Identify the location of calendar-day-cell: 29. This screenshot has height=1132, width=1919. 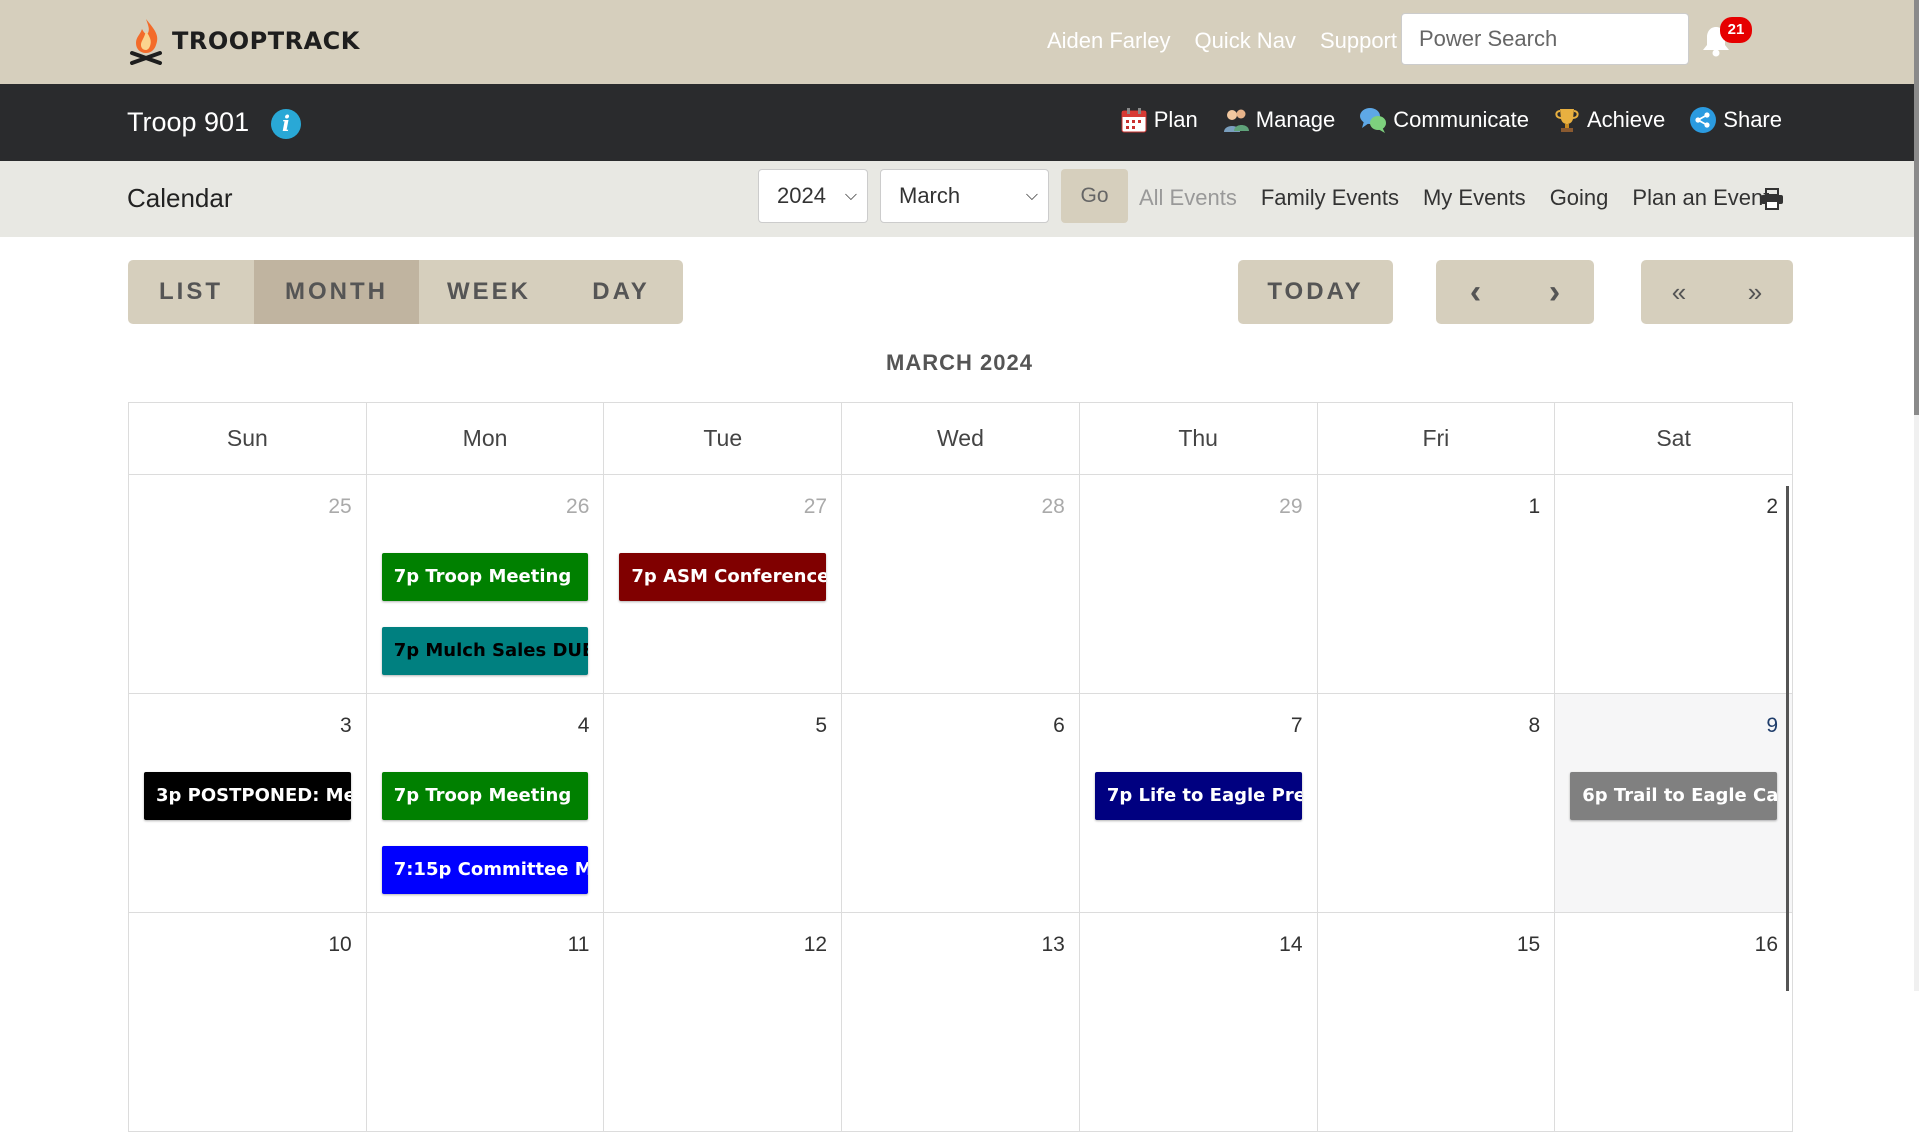
(1198, 584).